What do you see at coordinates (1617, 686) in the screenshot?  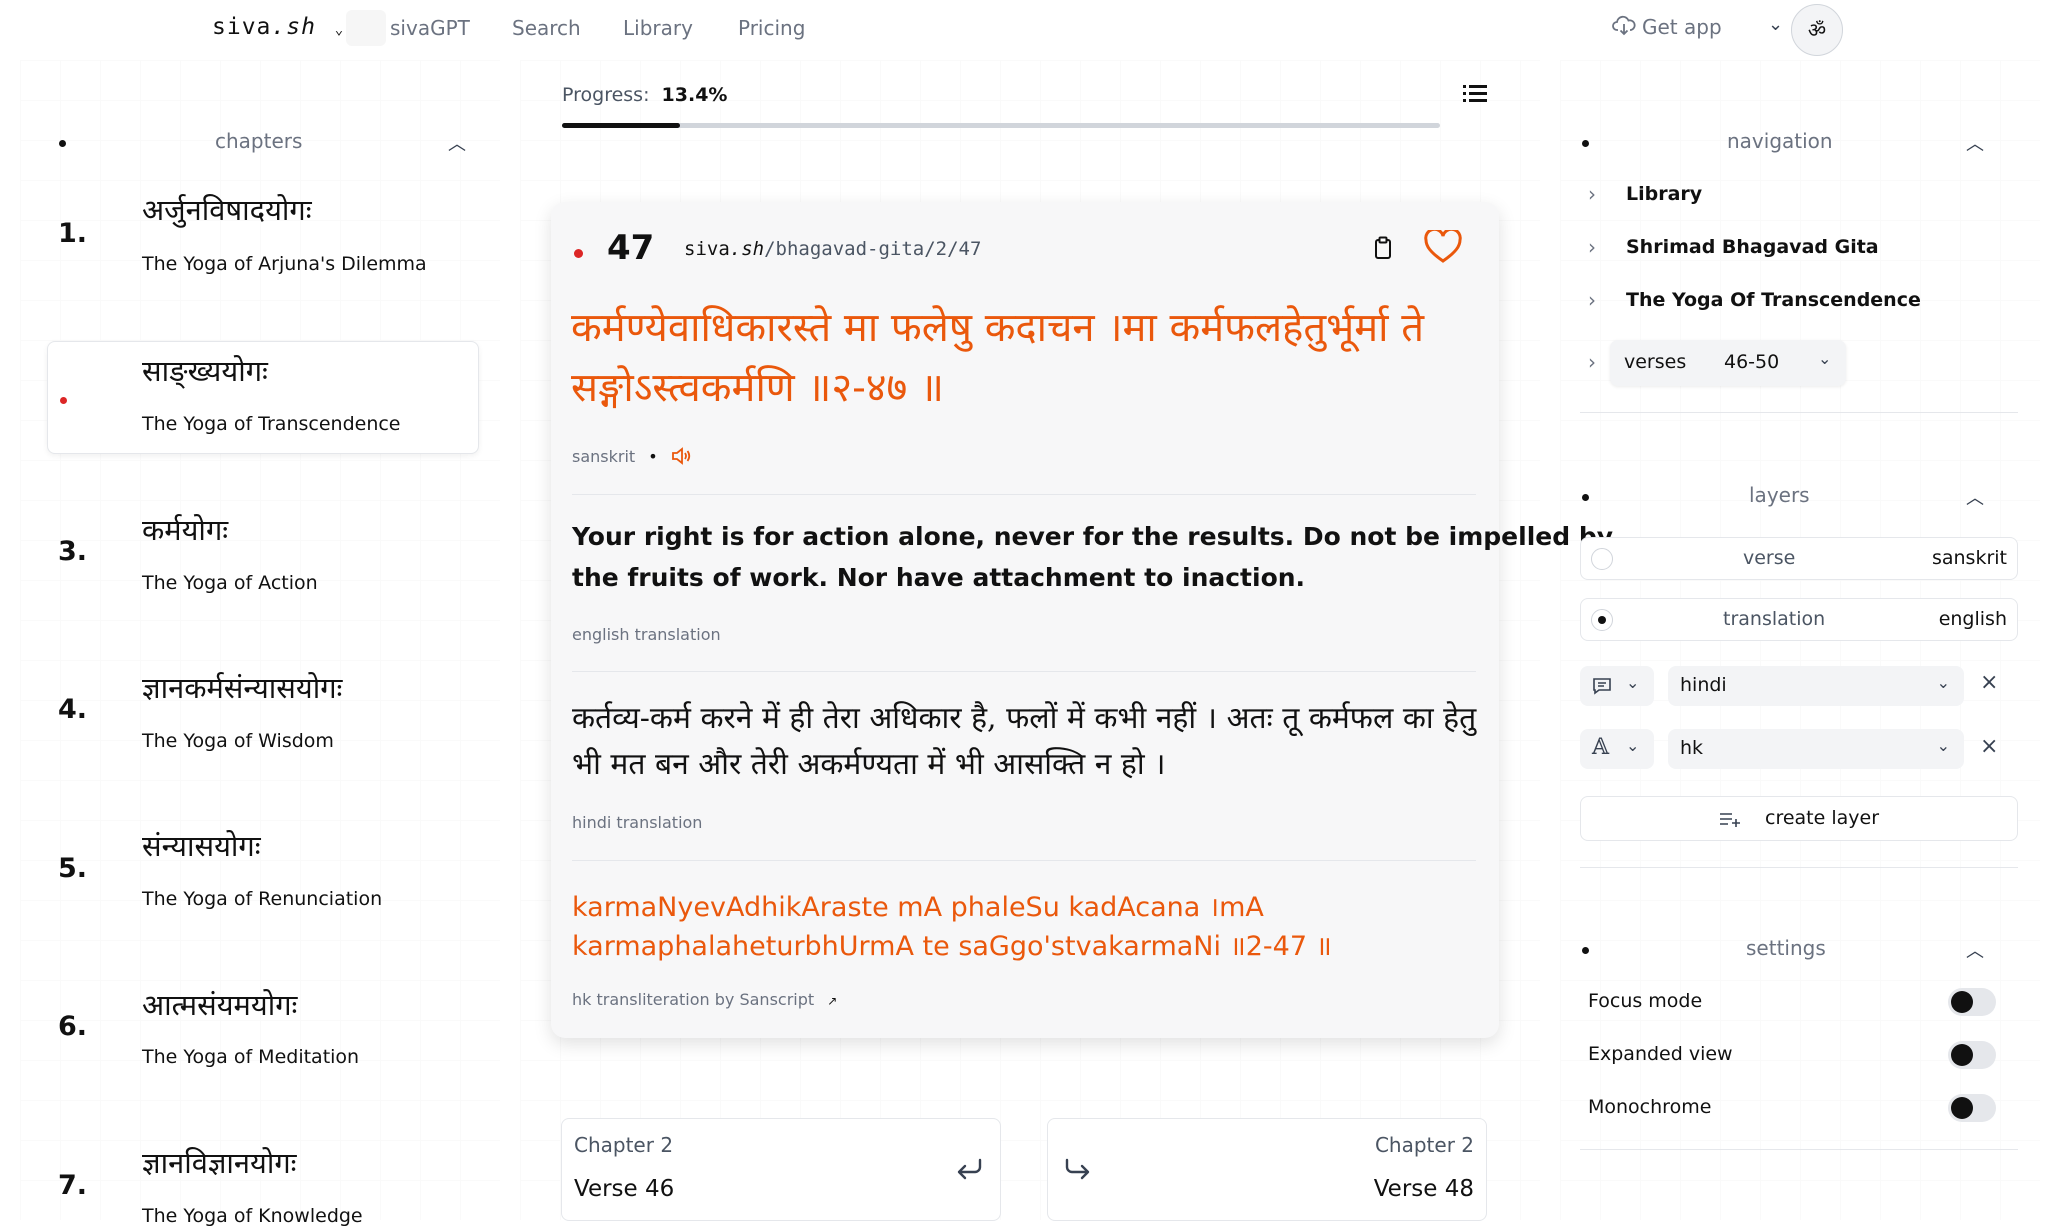 I see `layer-type-select: ⌄` at bounding box center [1617, 686].